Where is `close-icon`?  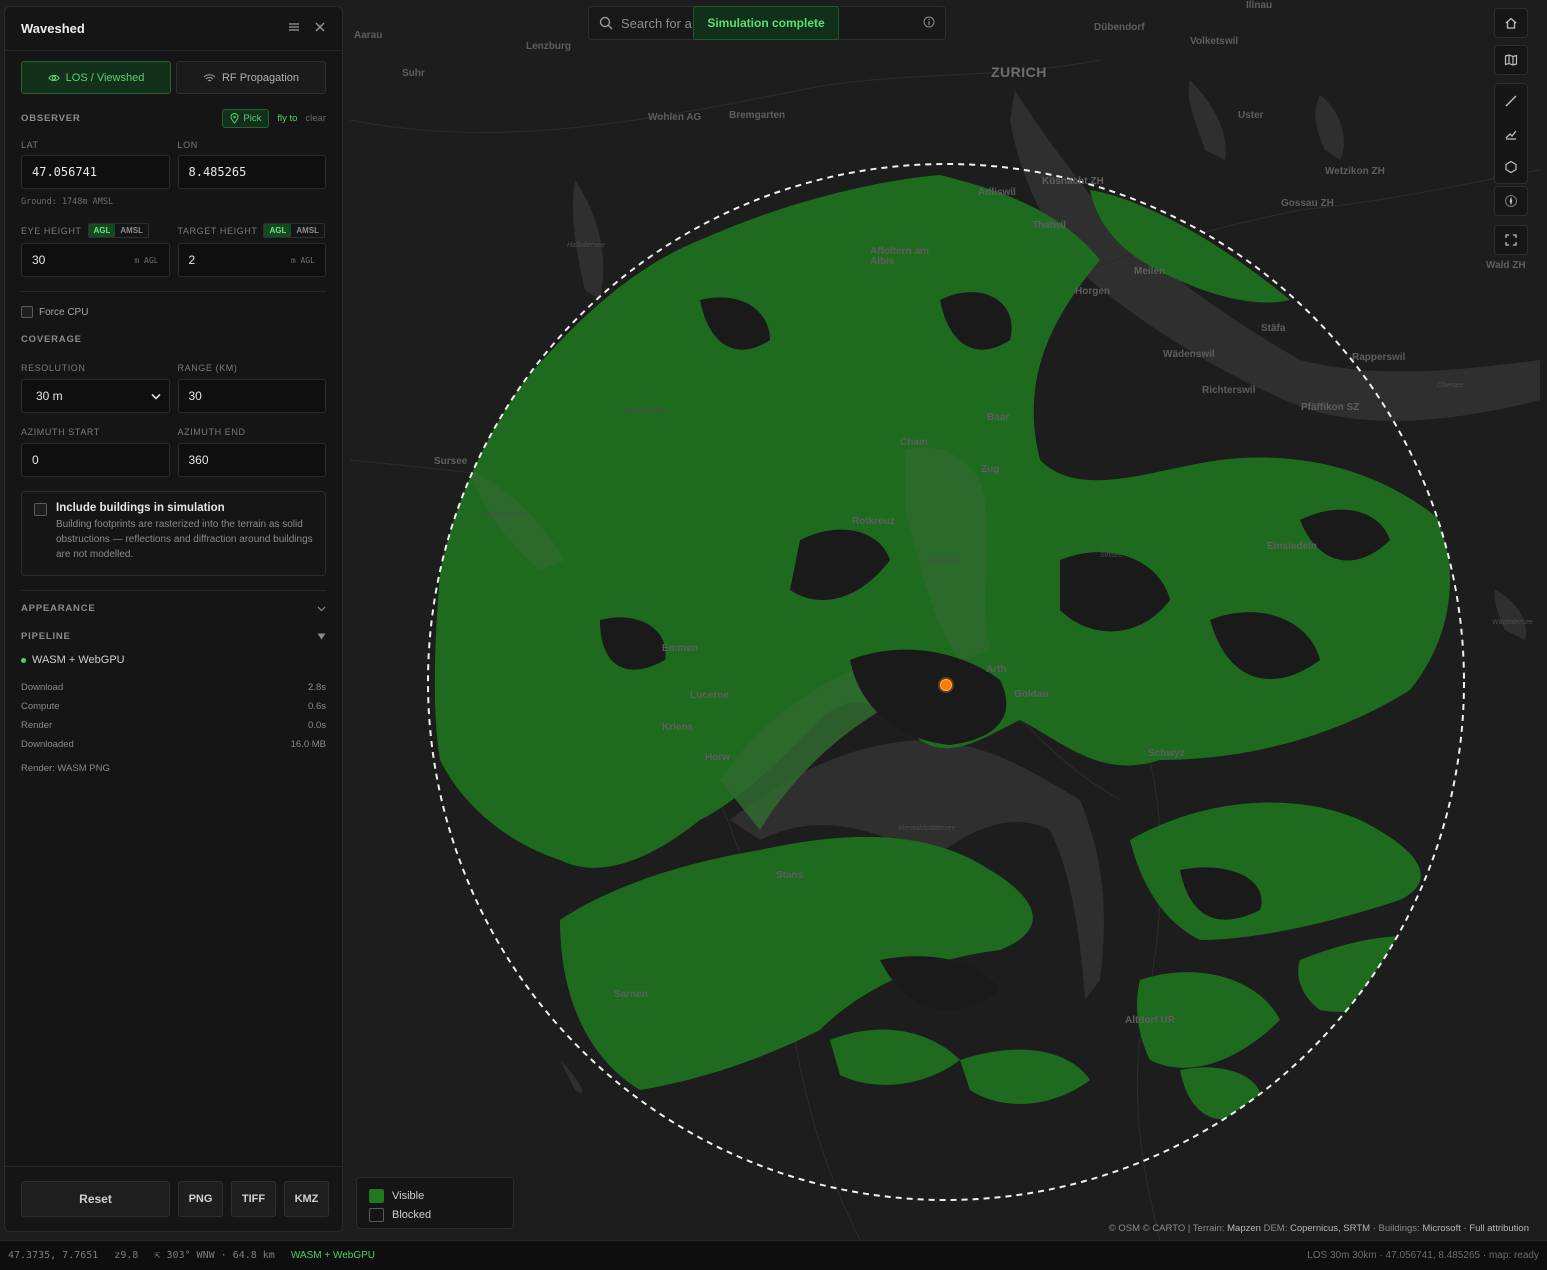
close-icon is located at coordinates (320, 28).